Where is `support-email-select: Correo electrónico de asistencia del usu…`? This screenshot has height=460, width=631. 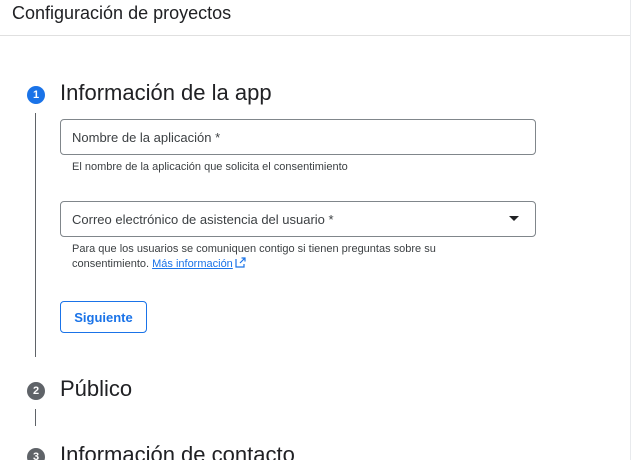
support-email-select: Correo electrónico de asistencia del usu… is located at coordinates (298, 219).